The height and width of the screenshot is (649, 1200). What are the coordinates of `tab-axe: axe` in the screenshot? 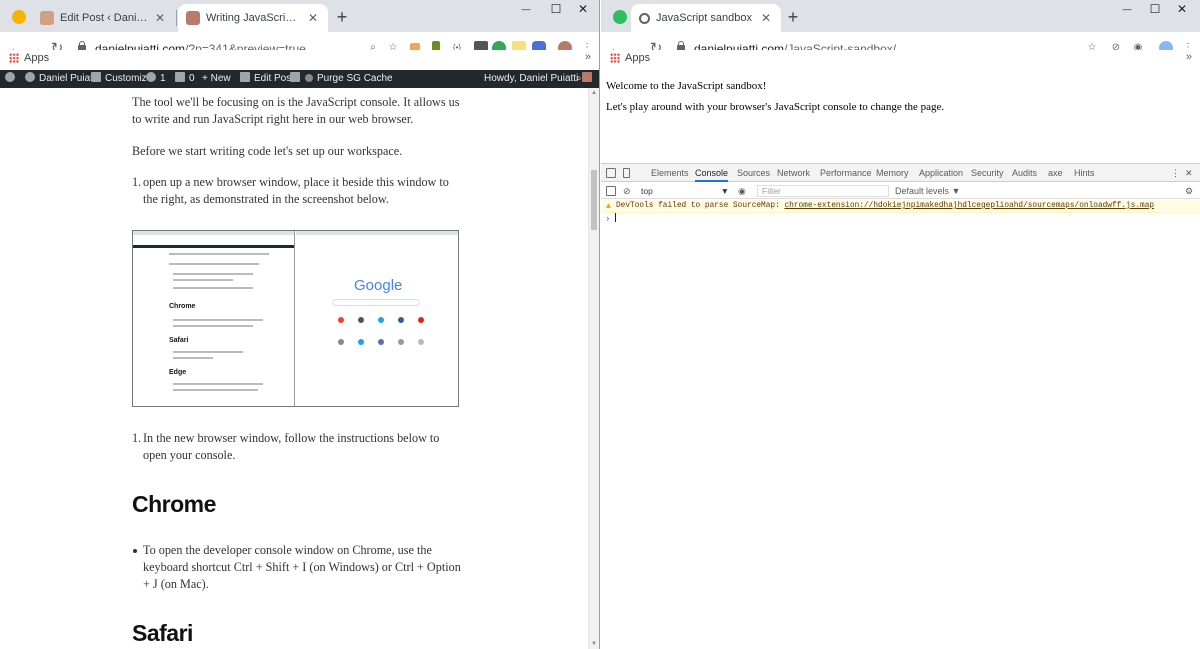 It's located at (1055, 173).